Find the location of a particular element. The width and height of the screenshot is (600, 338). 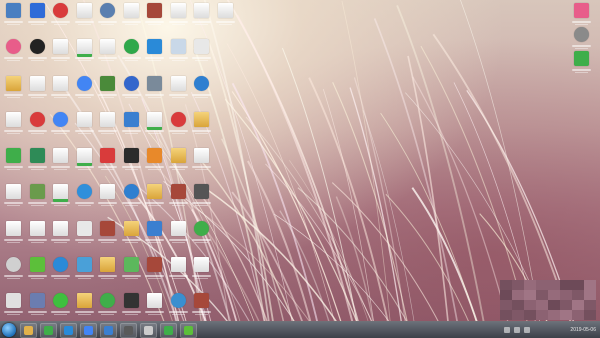

battery-tray-icon is located at coordinates (527, 330).